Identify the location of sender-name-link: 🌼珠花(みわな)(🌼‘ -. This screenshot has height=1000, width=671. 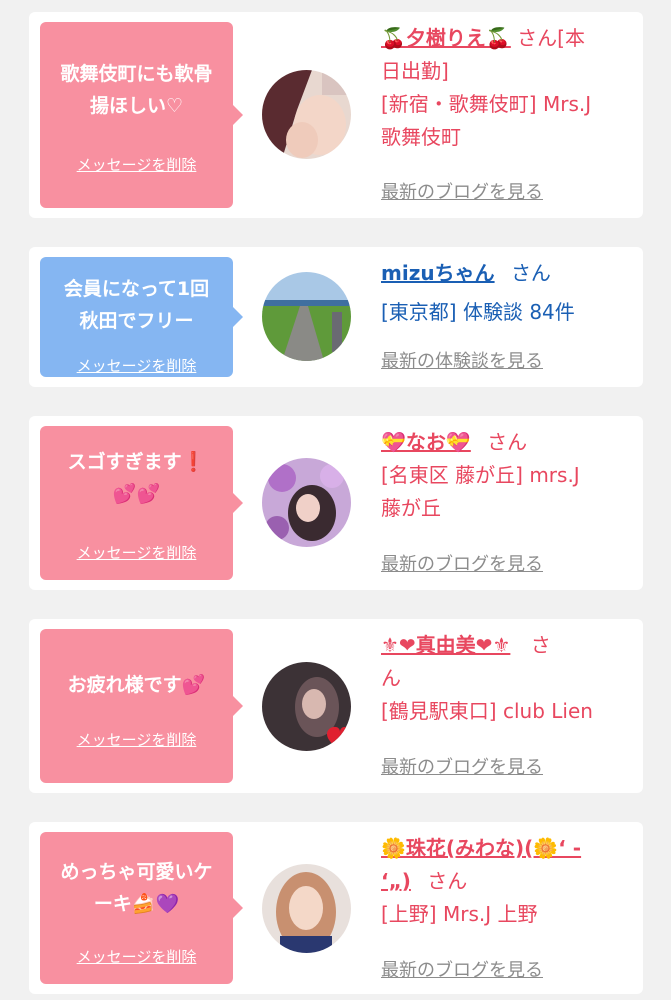
(481, 848).